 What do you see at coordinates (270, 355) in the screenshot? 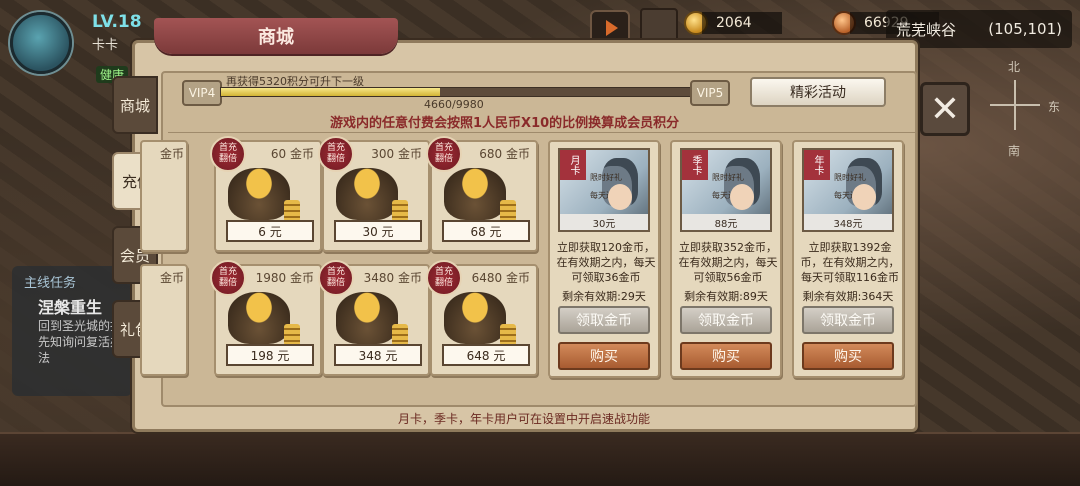
I see `gold-pack-price: 198 元` at bounding box center [270, 355].